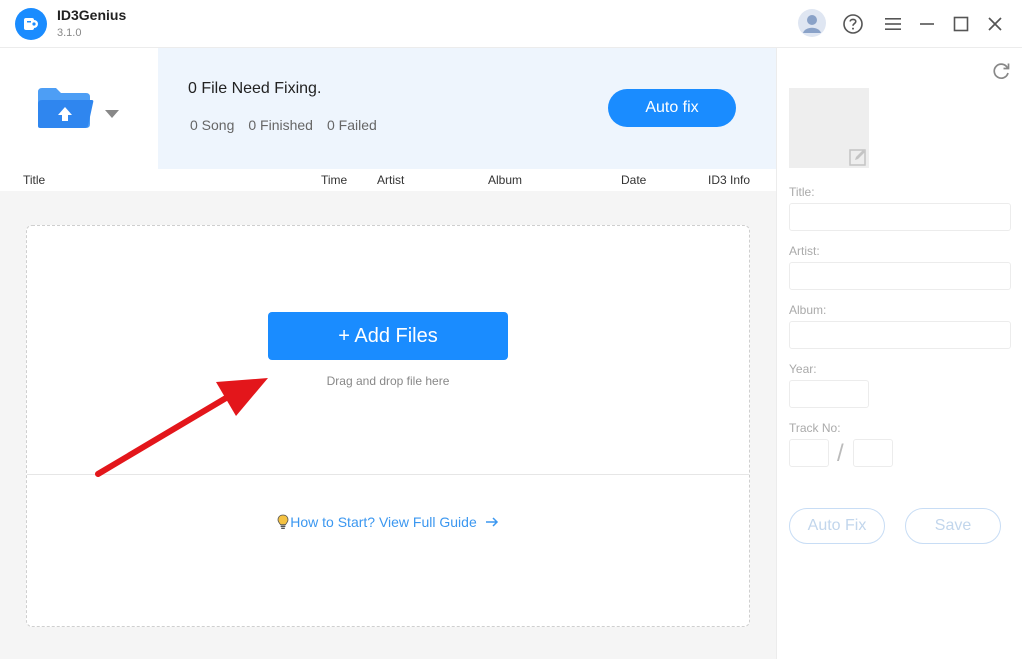 The height and width of the screenshot is (659, 1022). What do you see at coordinates (633, 180) in the screenshot?
I see `column-date: Date` at bounding box center [633, 180].